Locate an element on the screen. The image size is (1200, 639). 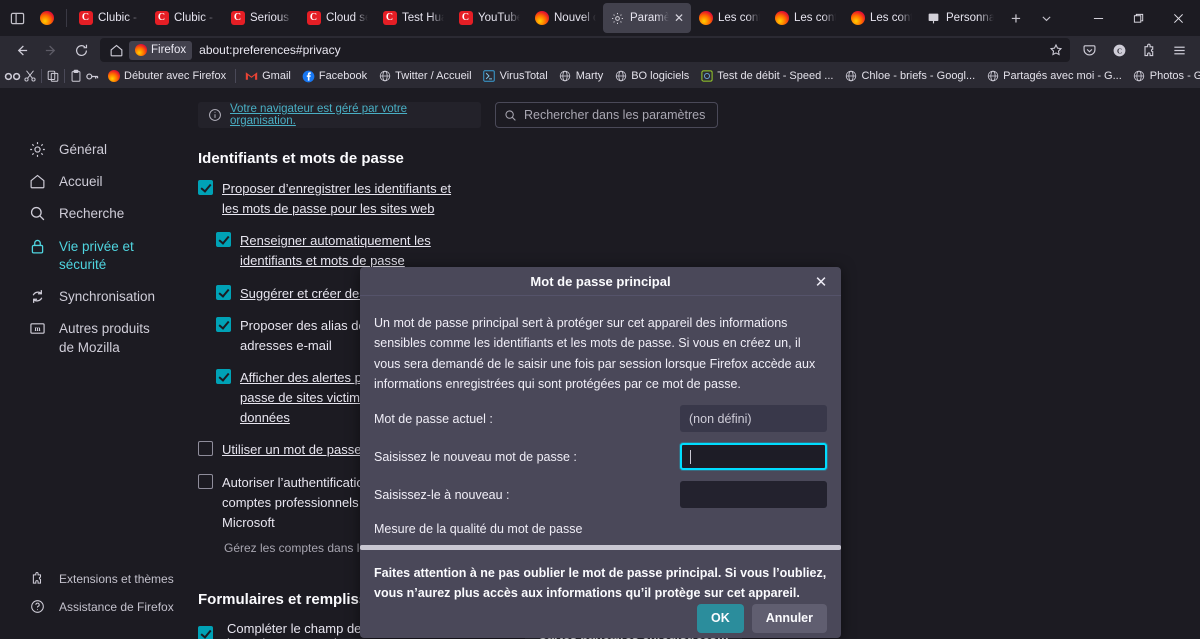
browser-tab: C Test Huawe is located at coordinates (413, 18).